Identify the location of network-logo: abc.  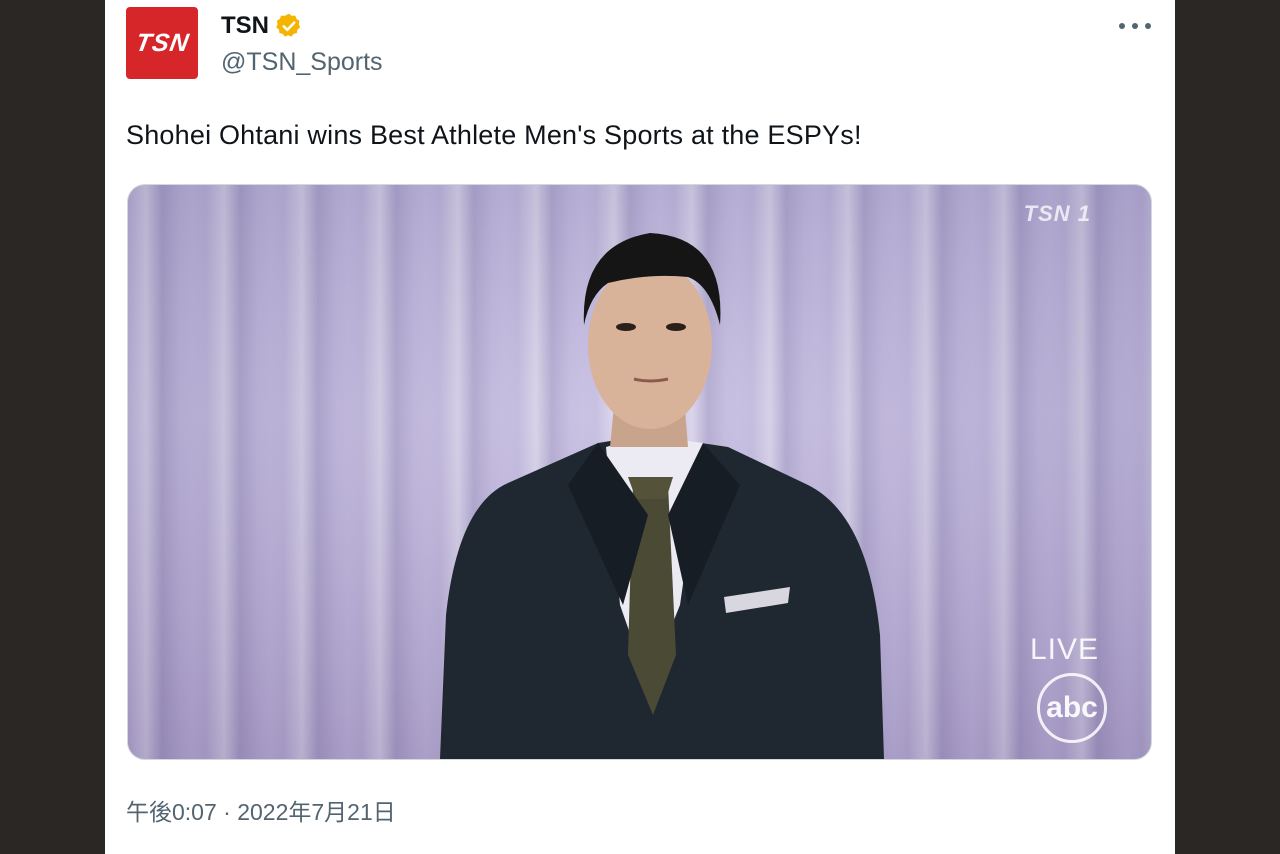
(1072, 708).